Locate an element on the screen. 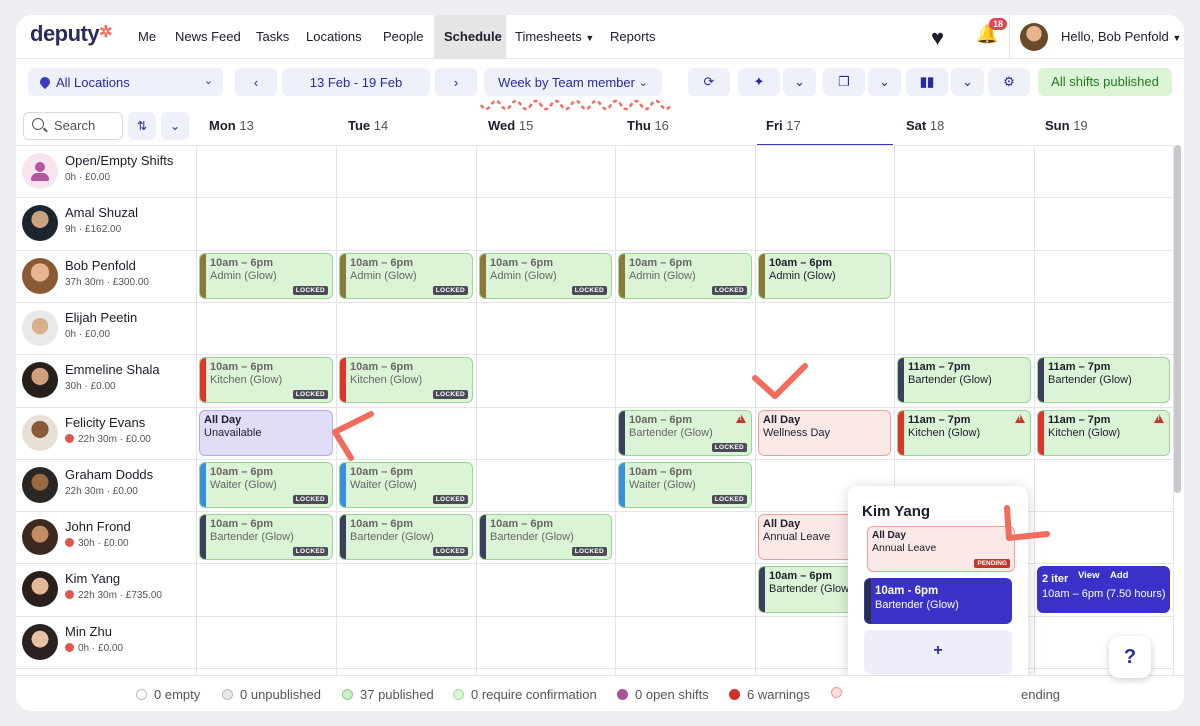 Image resolution: width=1200 pixels, height=726 pixels. person-row-felicity-evans: Felicity Evans 22h 30m · £0.00 is located at coordinates (106, 433).